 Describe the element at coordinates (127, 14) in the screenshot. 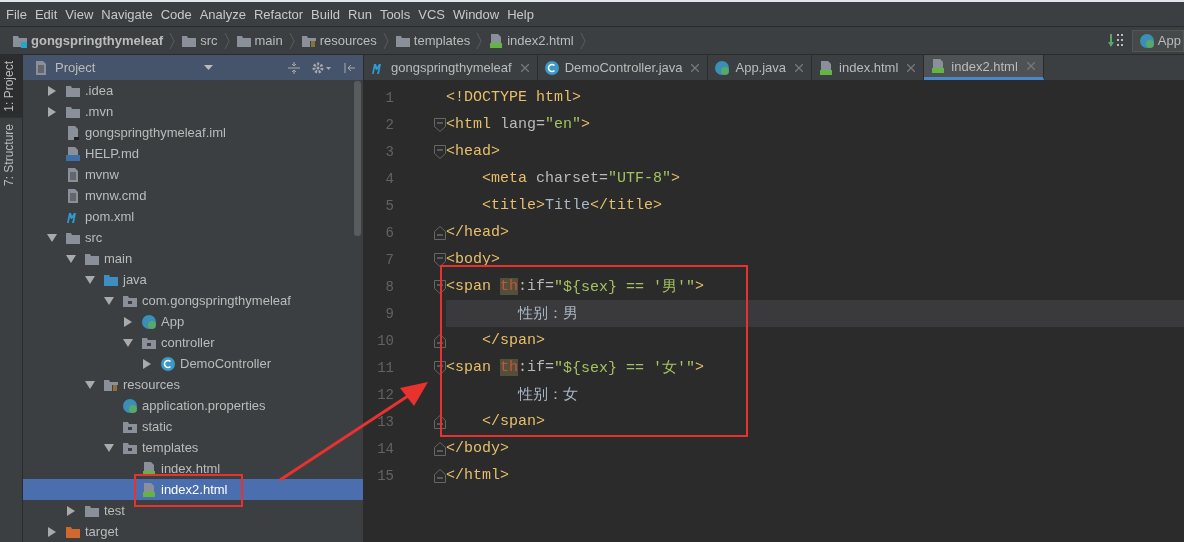

I see `menu-item: Navigate` at that location.